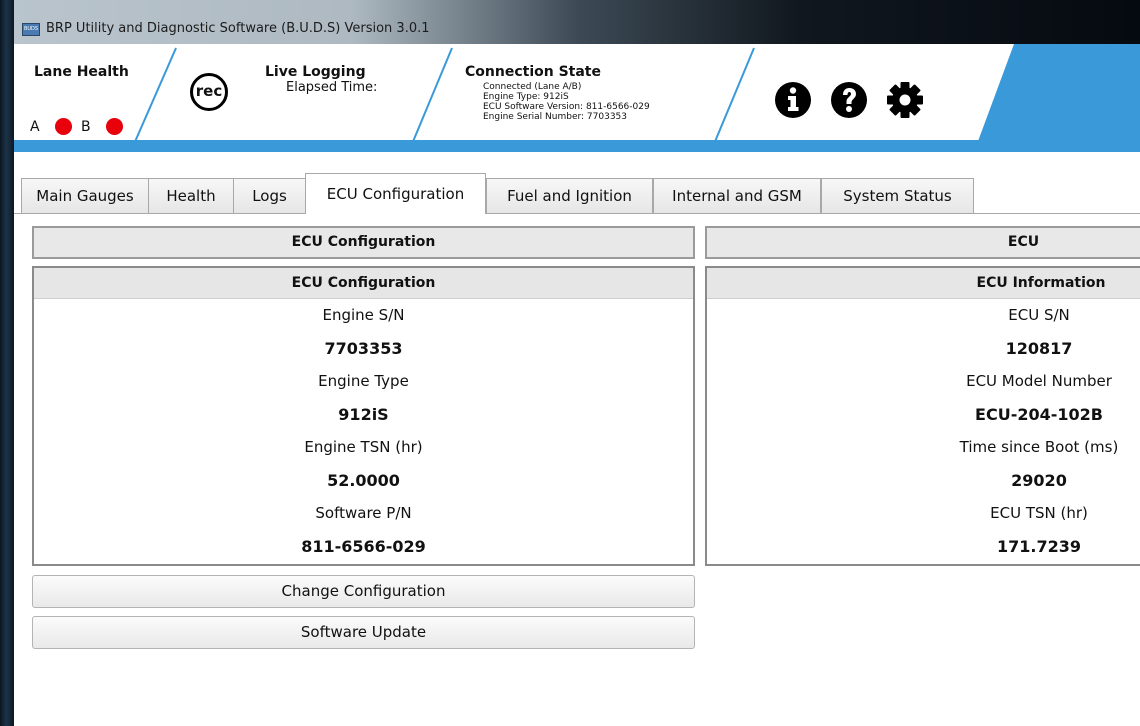 Image resolution: width=1140 pixels, height=726 pixels. What do you see at coordinates (1039, 513) in the screenshot?
I see `ecu-tsn-label-text: ECU TSN (hr)` at bounding box center [1039, 513].